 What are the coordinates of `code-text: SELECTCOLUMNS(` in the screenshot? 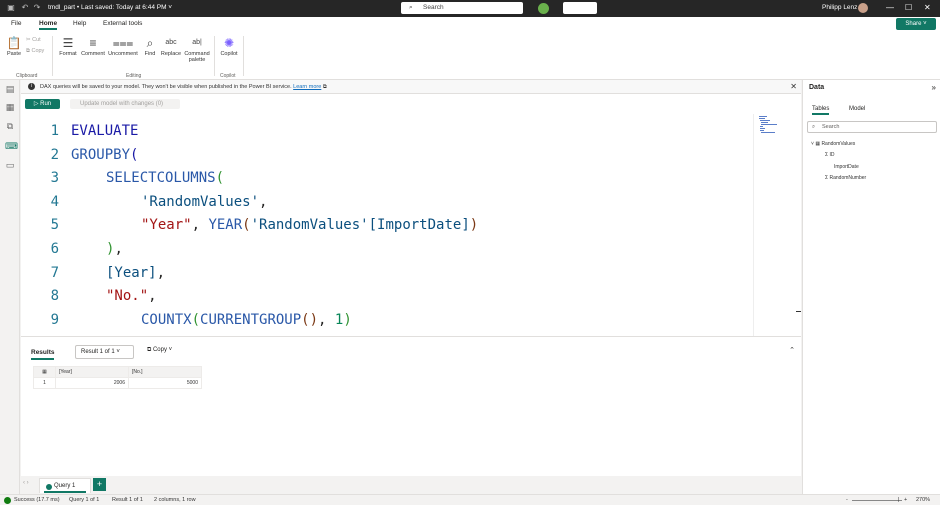 It's located at (165, 179).